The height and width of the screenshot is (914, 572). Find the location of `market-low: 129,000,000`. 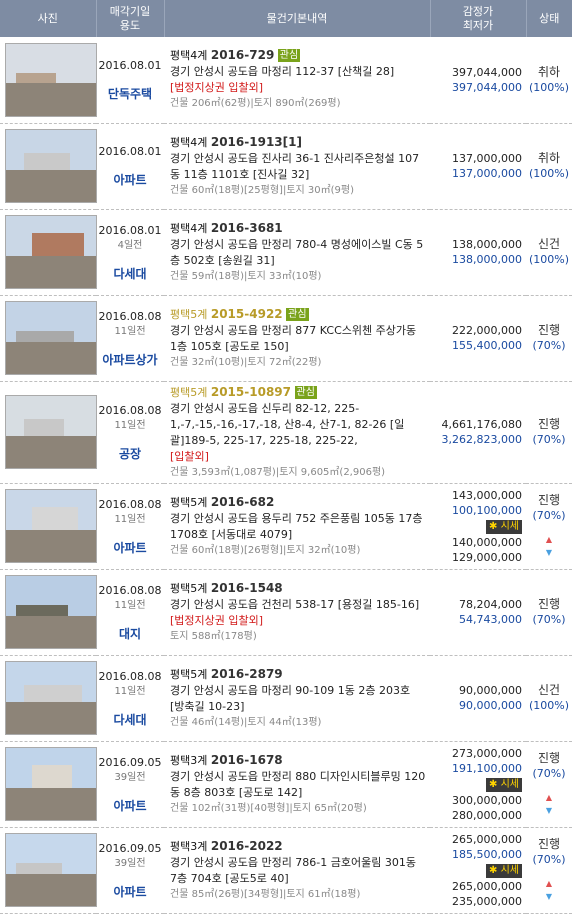

market-low: 129,000,000 is located at coordinates (487, 557).